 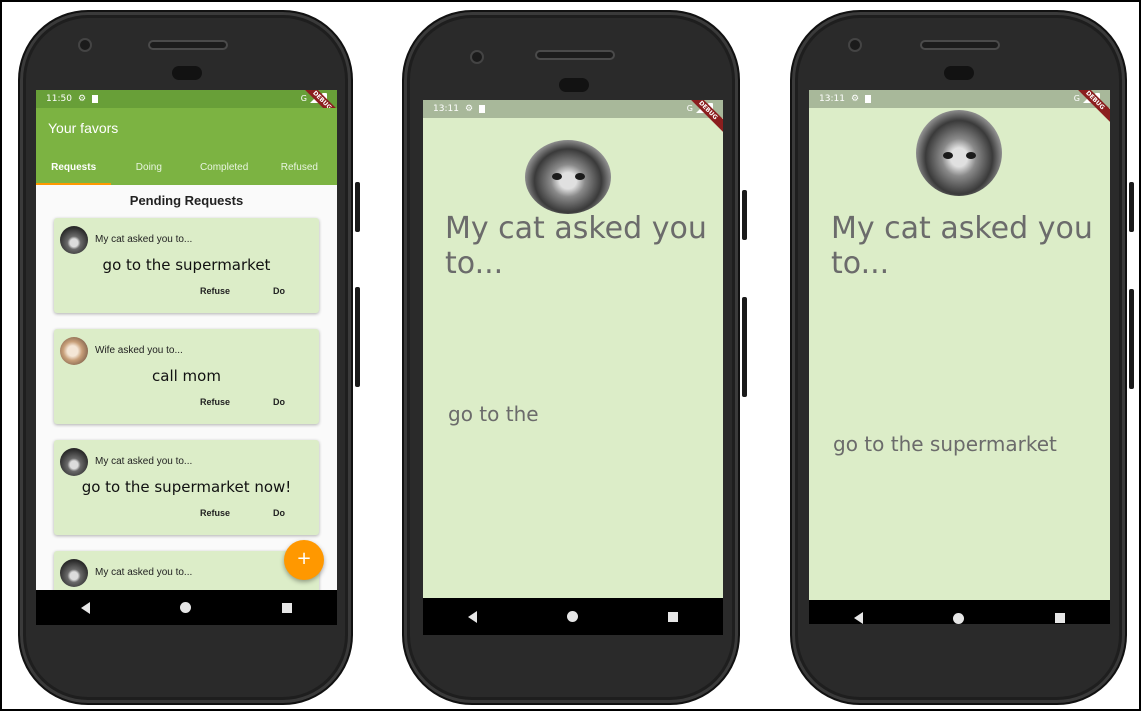 What do you see at coordinates (148, 169) in the screenshot?
I see `tab-doing: Doing` at bounding box center [148, 169].